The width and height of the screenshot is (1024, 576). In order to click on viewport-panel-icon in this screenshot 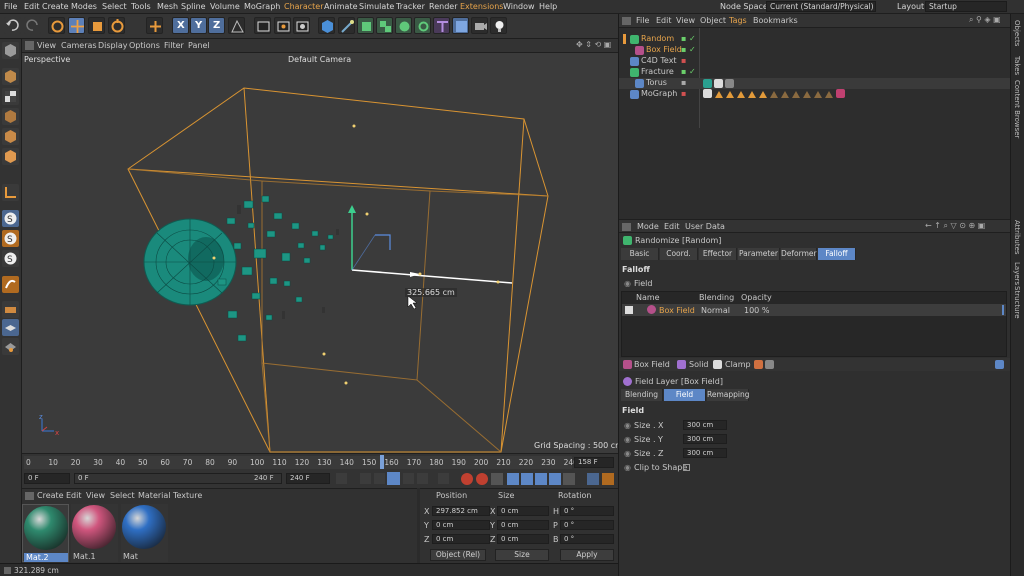, I will do `click(29, 45)`.